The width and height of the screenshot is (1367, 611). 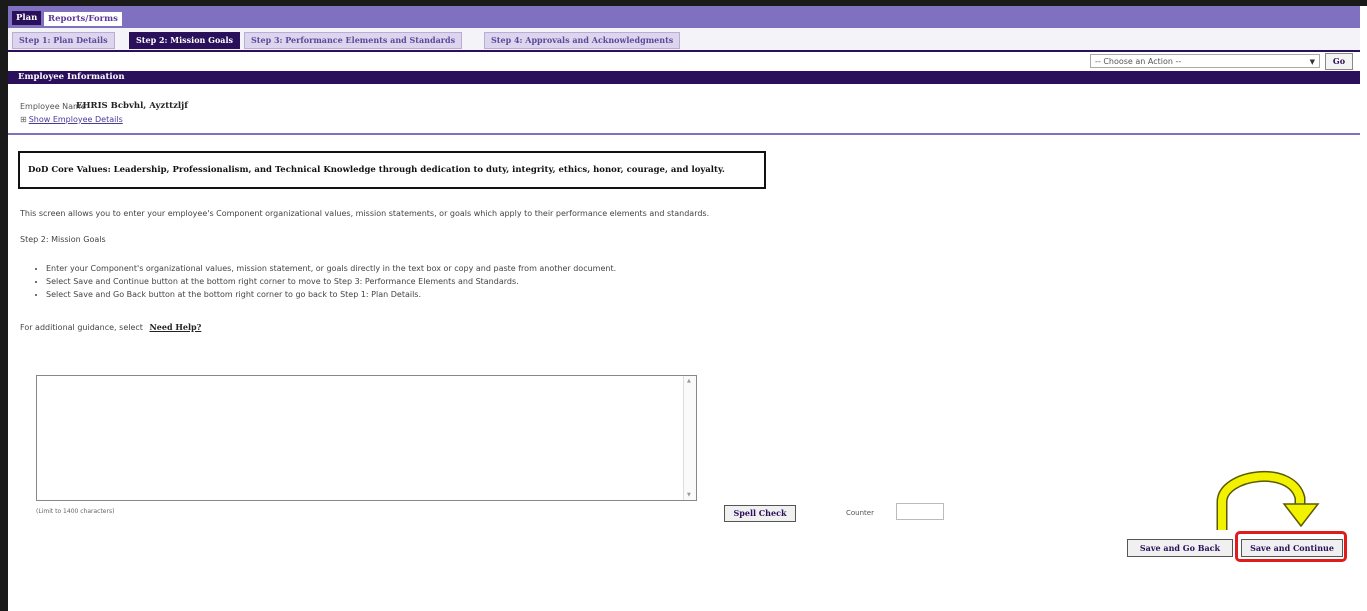 I want to click on character-limit-note: (Limit to 1400 characters), so click(x=75, y=511).